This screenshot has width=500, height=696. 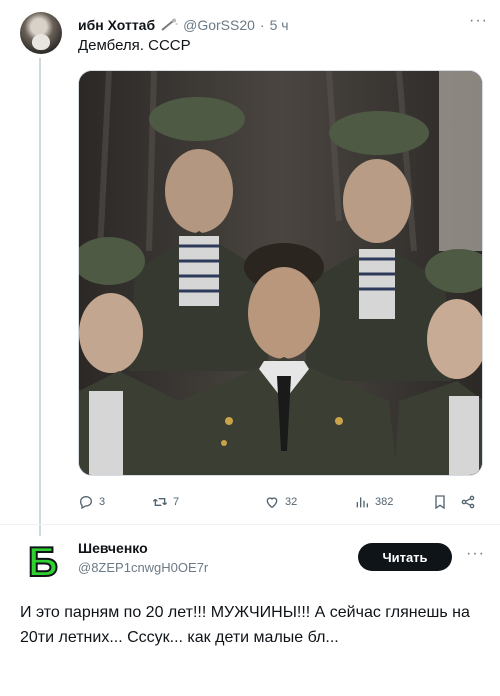 What do you see at coordinates (160, 502) in the screenshot?
I see `repost-icon` at bounding box center [160, 502].